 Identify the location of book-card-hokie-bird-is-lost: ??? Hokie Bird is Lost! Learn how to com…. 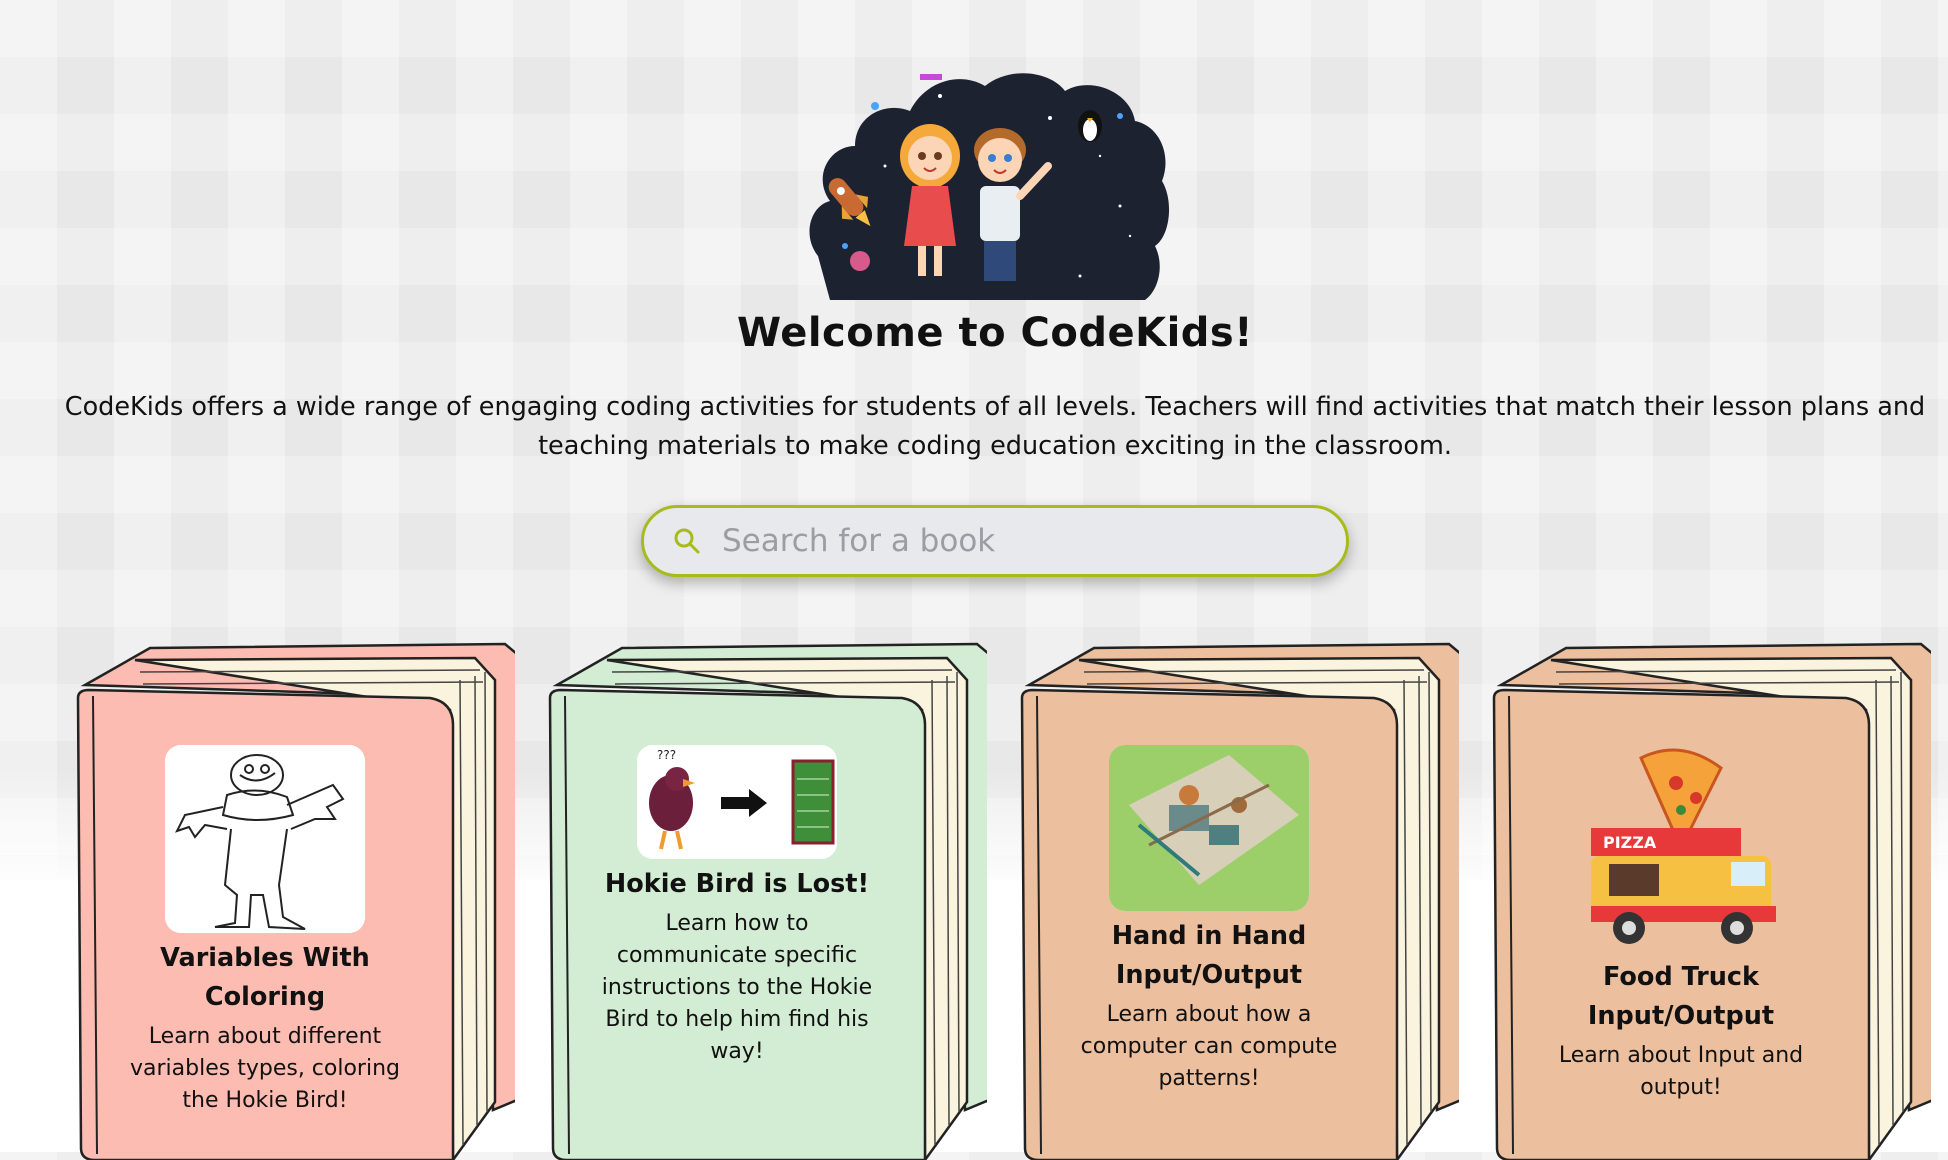
(767, 900).